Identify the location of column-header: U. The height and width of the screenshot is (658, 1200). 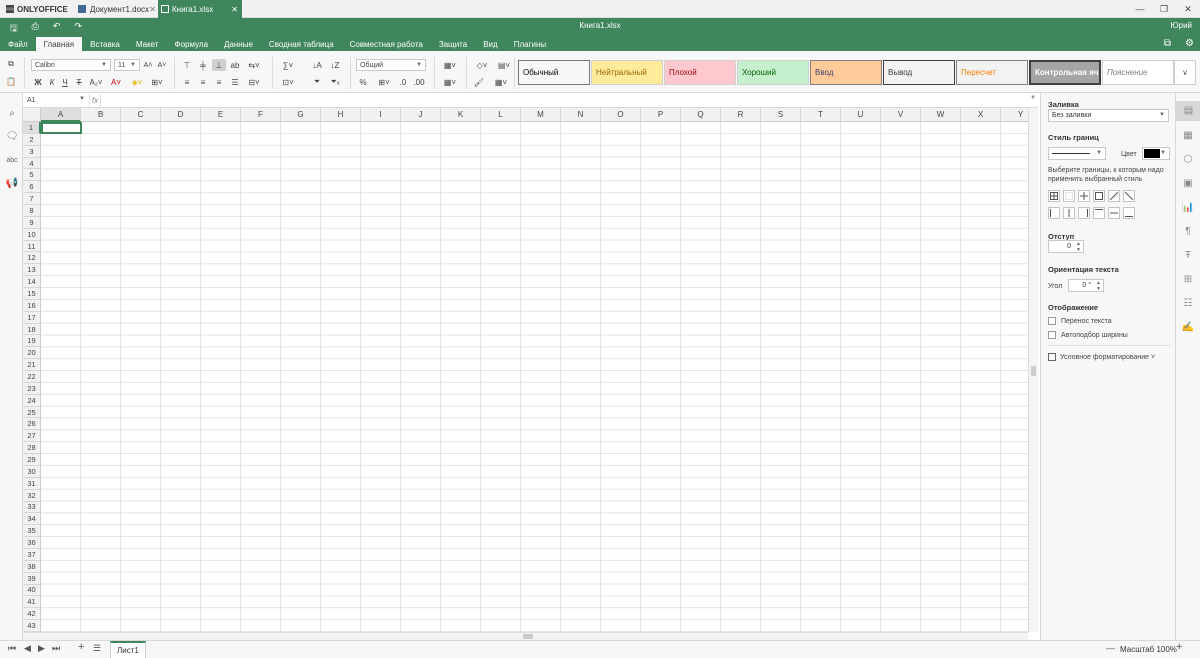
(861, 115).